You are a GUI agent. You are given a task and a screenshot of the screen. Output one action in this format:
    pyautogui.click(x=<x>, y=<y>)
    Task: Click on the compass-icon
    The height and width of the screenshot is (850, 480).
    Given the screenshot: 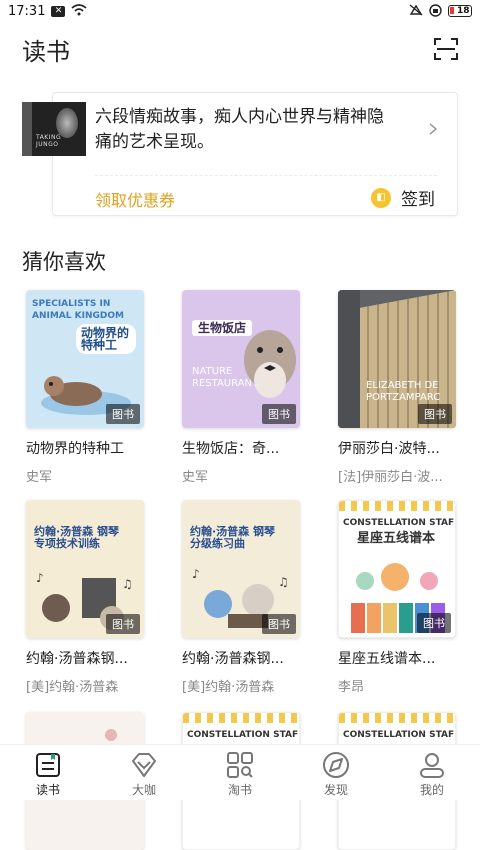 What is the action you would take?
    pyautogui.click(x=336, y=765)
    